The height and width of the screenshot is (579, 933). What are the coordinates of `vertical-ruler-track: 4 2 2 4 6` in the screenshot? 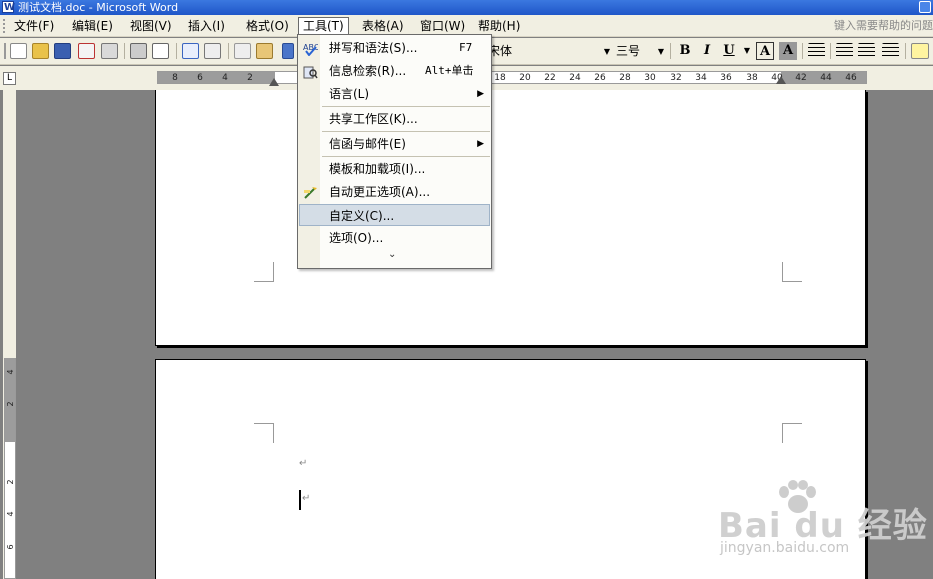 It's located at (10, 468).